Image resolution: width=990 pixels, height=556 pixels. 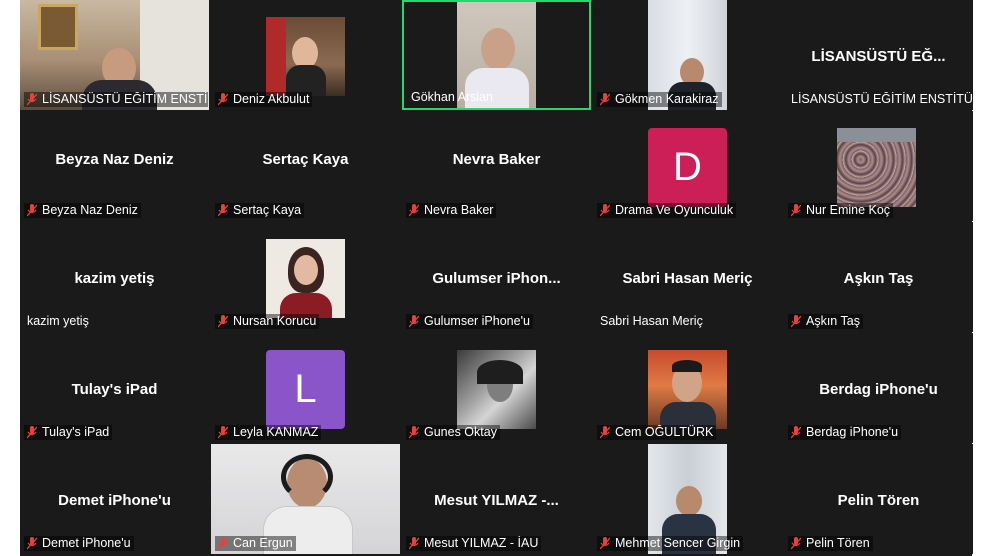 I want to click on participant-caption: Mesut YILMAZ - İAU, so click(x=474, y=543).